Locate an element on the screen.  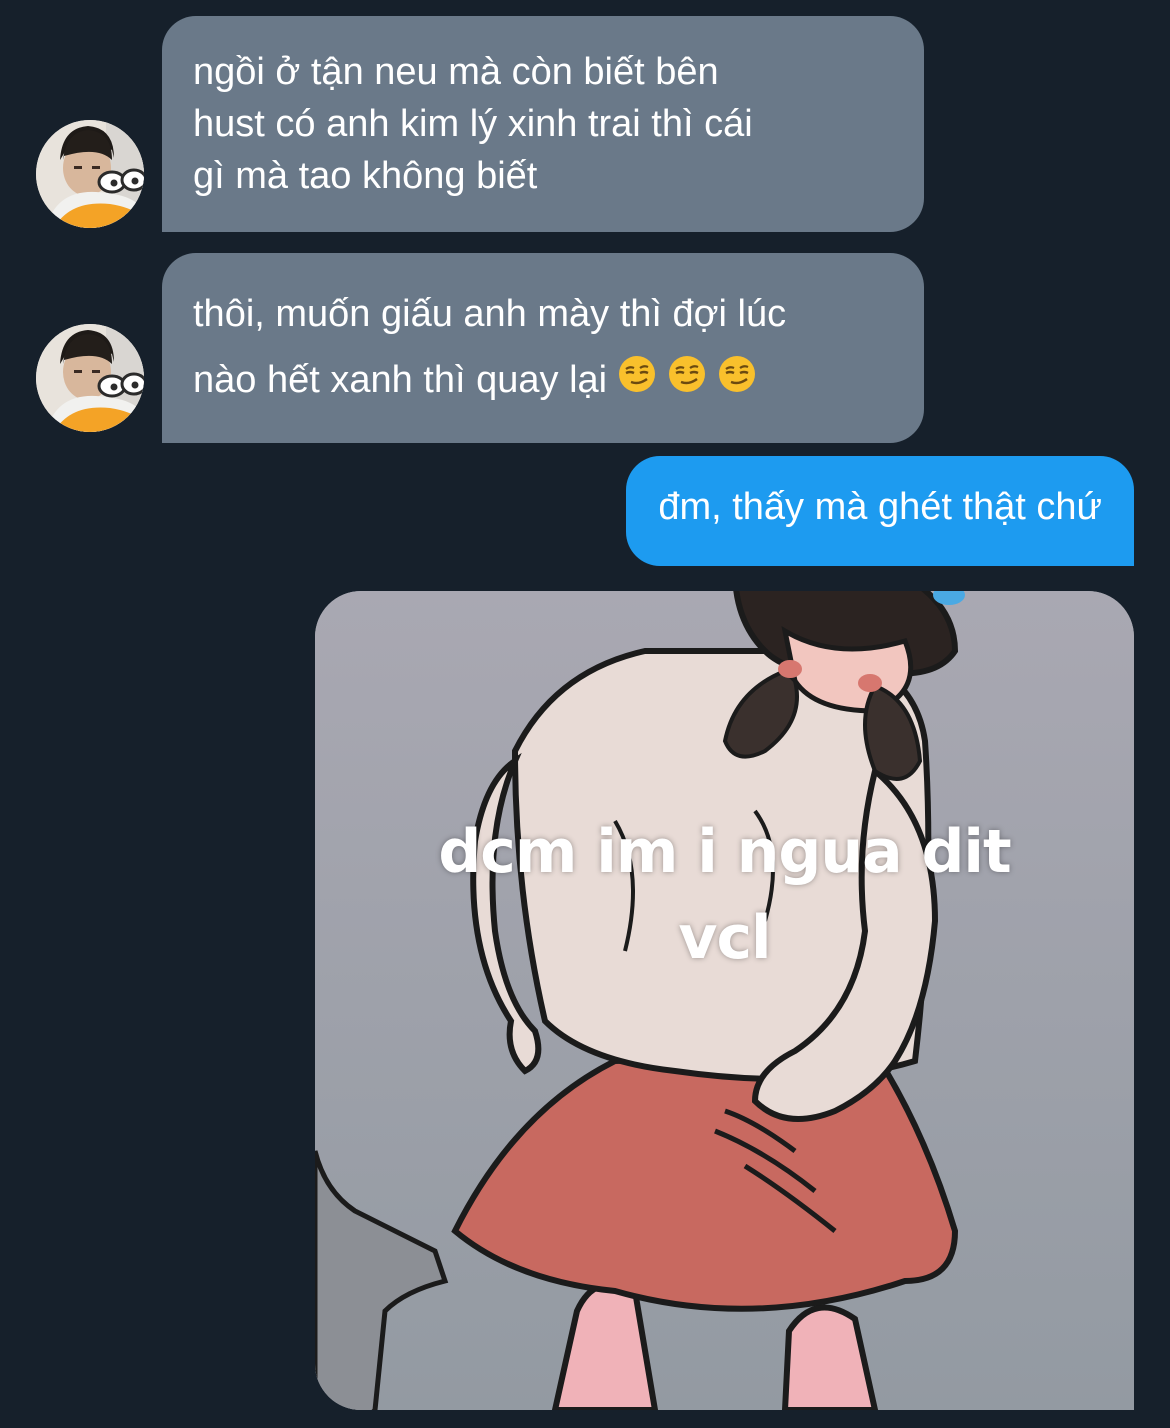
message-text-line: hust có anh kim lý xinh trai thì cái is located at coordinates (473, 124).